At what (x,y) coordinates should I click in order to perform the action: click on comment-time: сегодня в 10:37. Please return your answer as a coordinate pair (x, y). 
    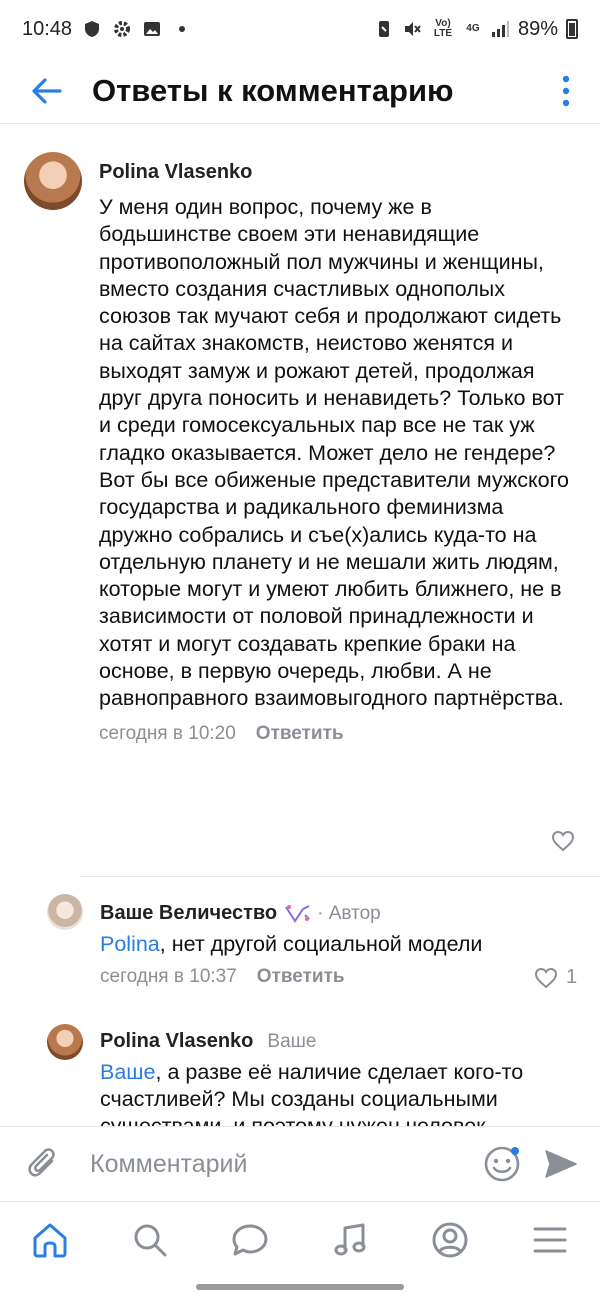
    Looking at the image, I should click on (168, 976).